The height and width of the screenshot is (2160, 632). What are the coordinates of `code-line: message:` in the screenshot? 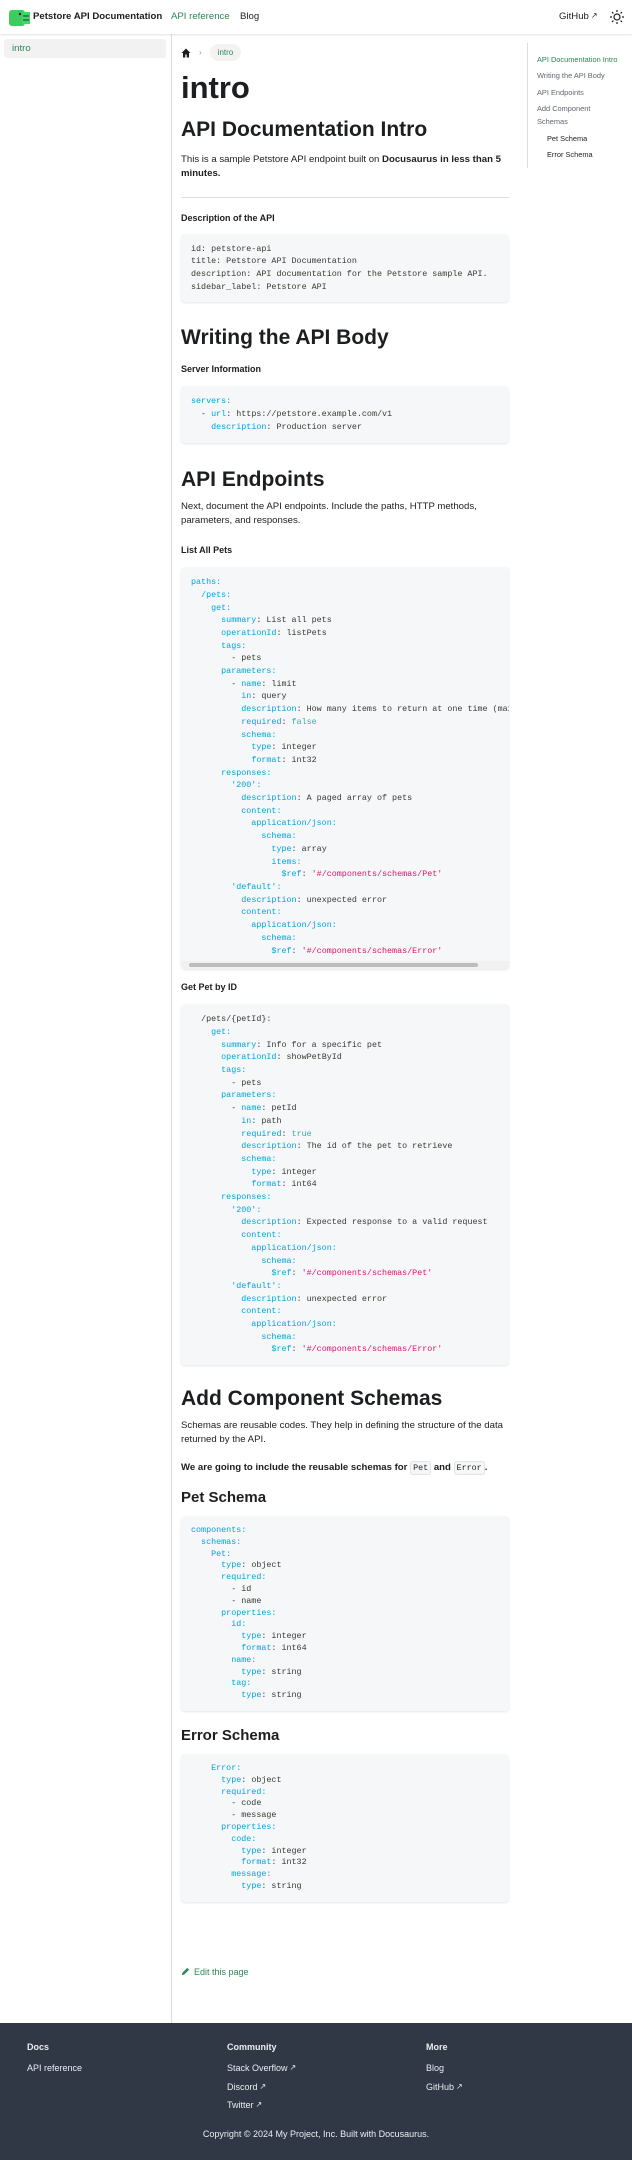 It's located at (231, 1874).